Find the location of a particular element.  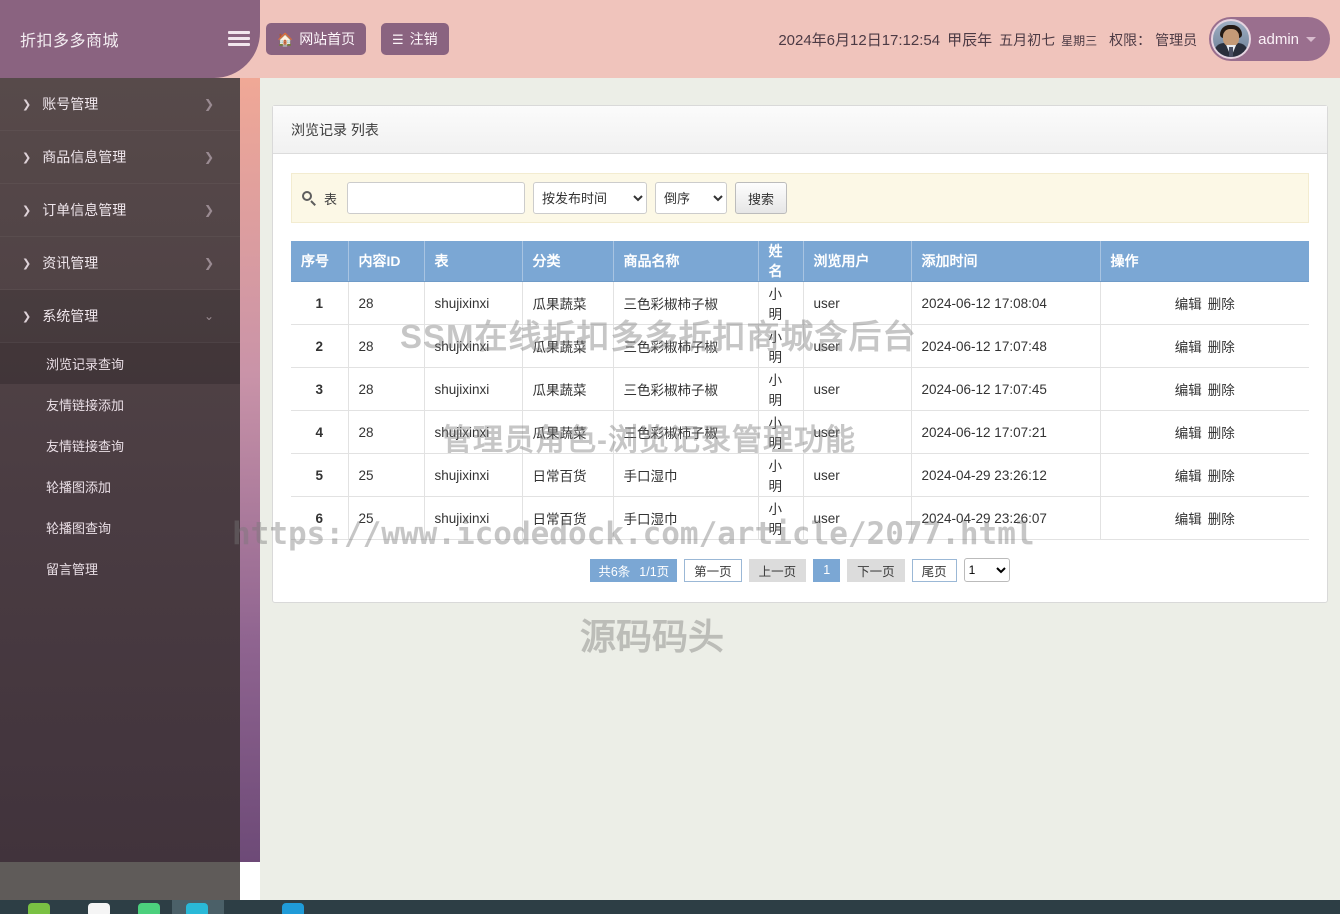

pagination-last-button: 尾页 is located at coordinates (934, 570).